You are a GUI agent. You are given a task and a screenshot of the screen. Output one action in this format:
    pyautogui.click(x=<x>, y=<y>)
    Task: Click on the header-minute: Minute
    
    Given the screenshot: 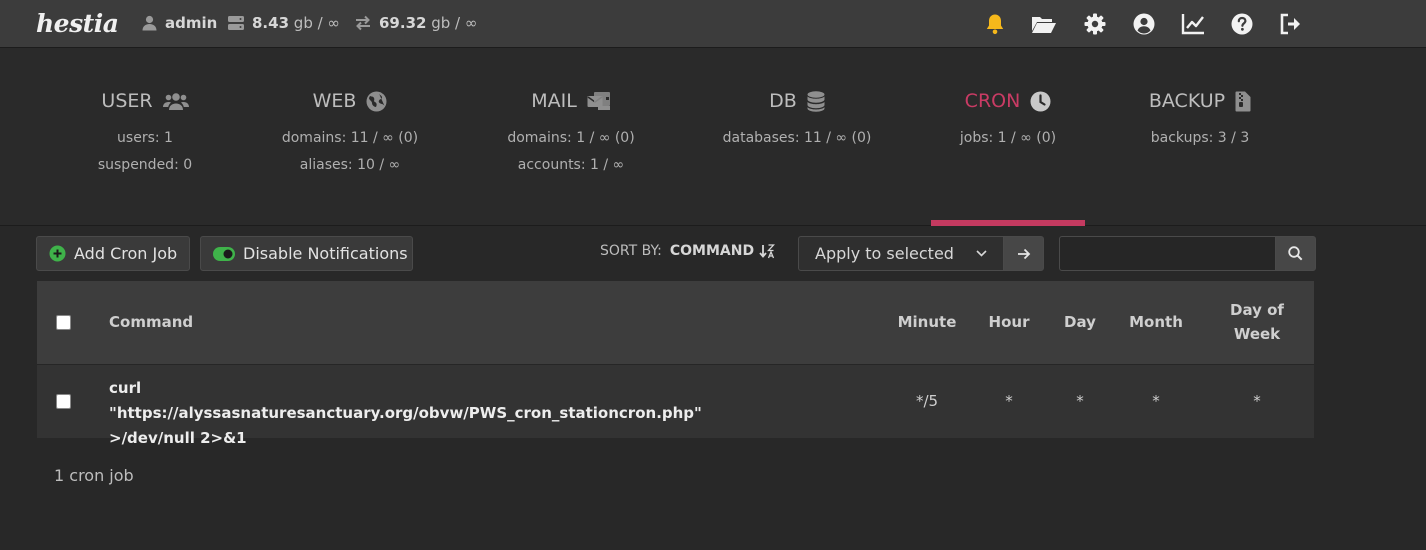 What is the action you would take?
    pyautogui.click(x=927, y=322)
    